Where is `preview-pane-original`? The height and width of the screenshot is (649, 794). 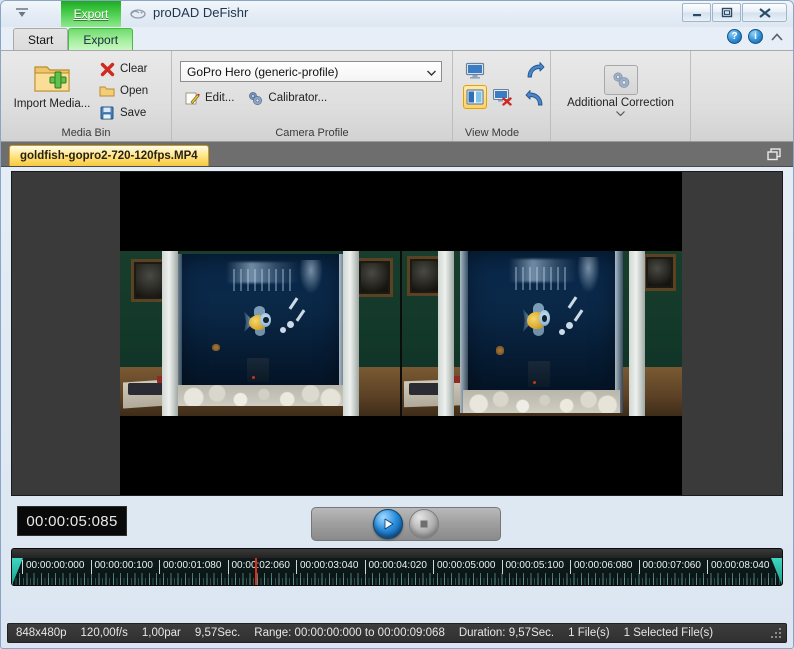
preview-pane-original is located at coordinates (260, 333).